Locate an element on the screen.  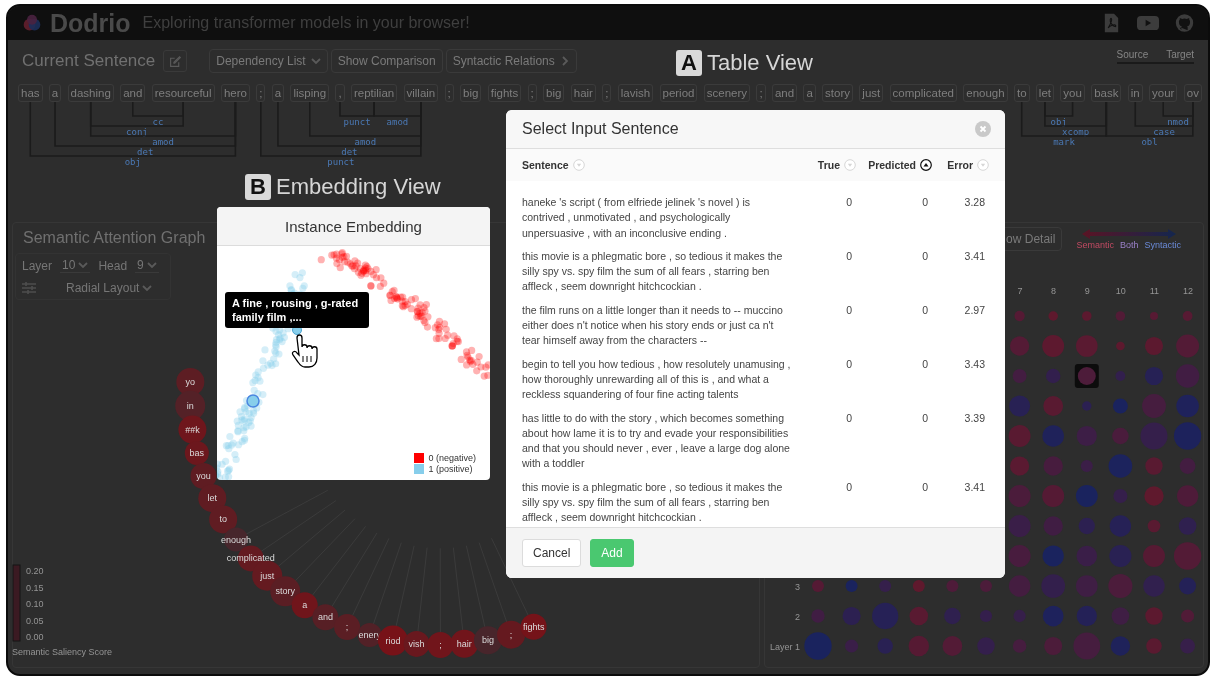
error-cell-text: 3.41 is located at coordinates (974, 487).